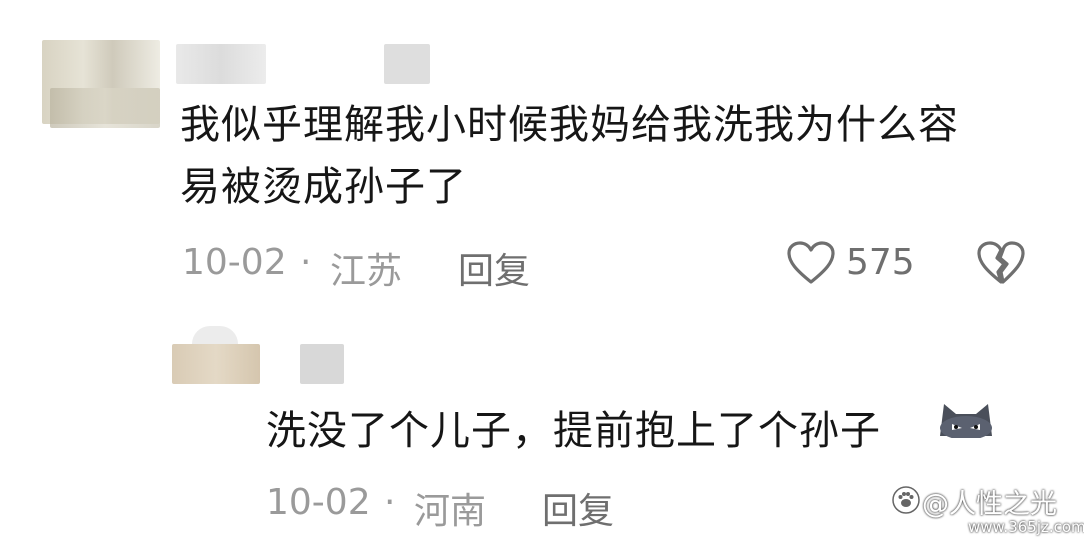 This screenshot has width=1084, height=541. What do you see at coordinates (989, 504) in the screenshot?
I see `watermark-handle: @人性之光` at bounding box center [989, 504].